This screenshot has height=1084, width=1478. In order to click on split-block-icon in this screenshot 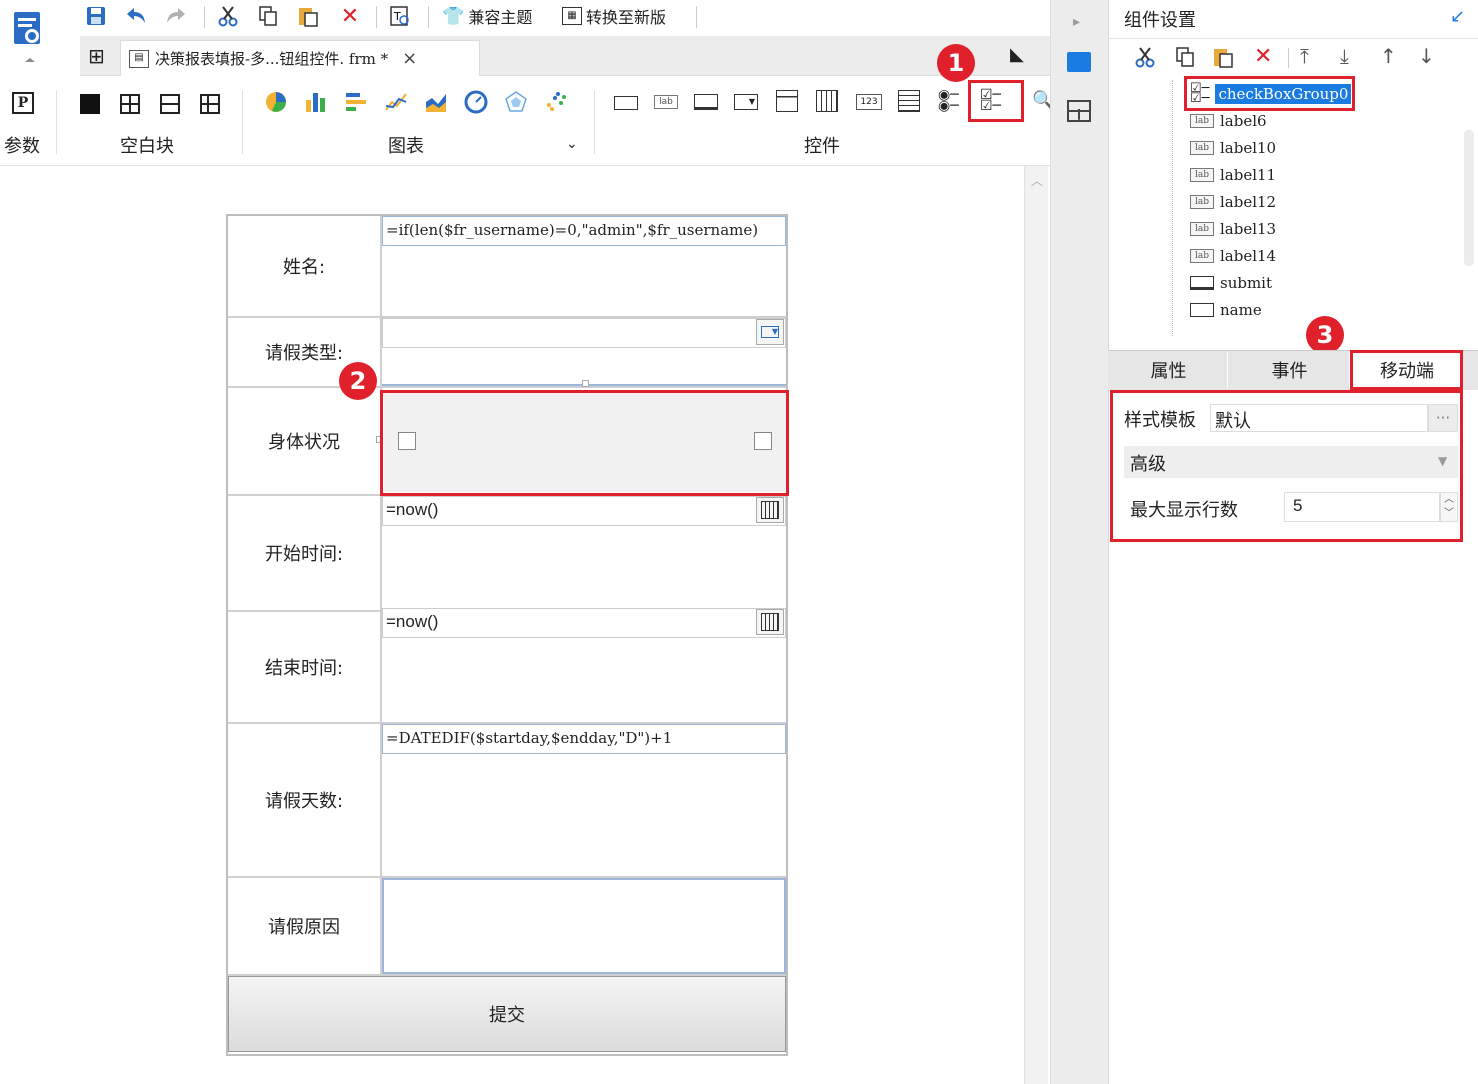, I will do `click(130, 104)`.